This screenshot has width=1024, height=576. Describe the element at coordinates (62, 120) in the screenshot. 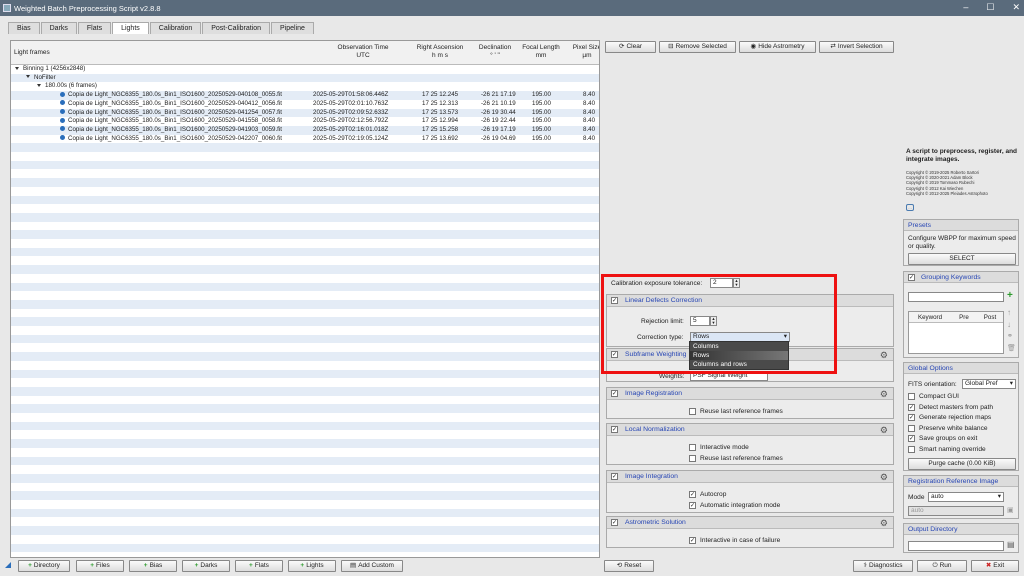

I see `frame-dot-icon` at that location.